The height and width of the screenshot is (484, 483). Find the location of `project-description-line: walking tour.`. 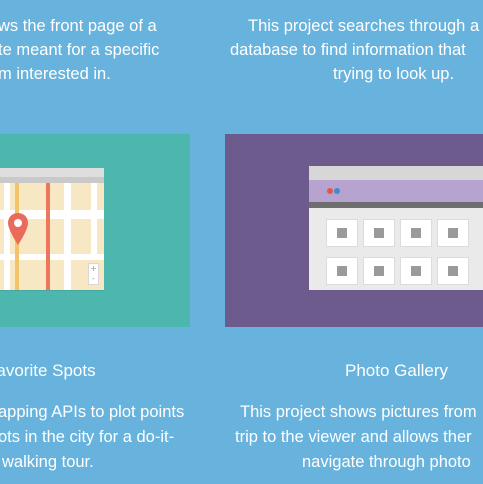

project-description-line: walking tour. is located at coordinates (48, 462).